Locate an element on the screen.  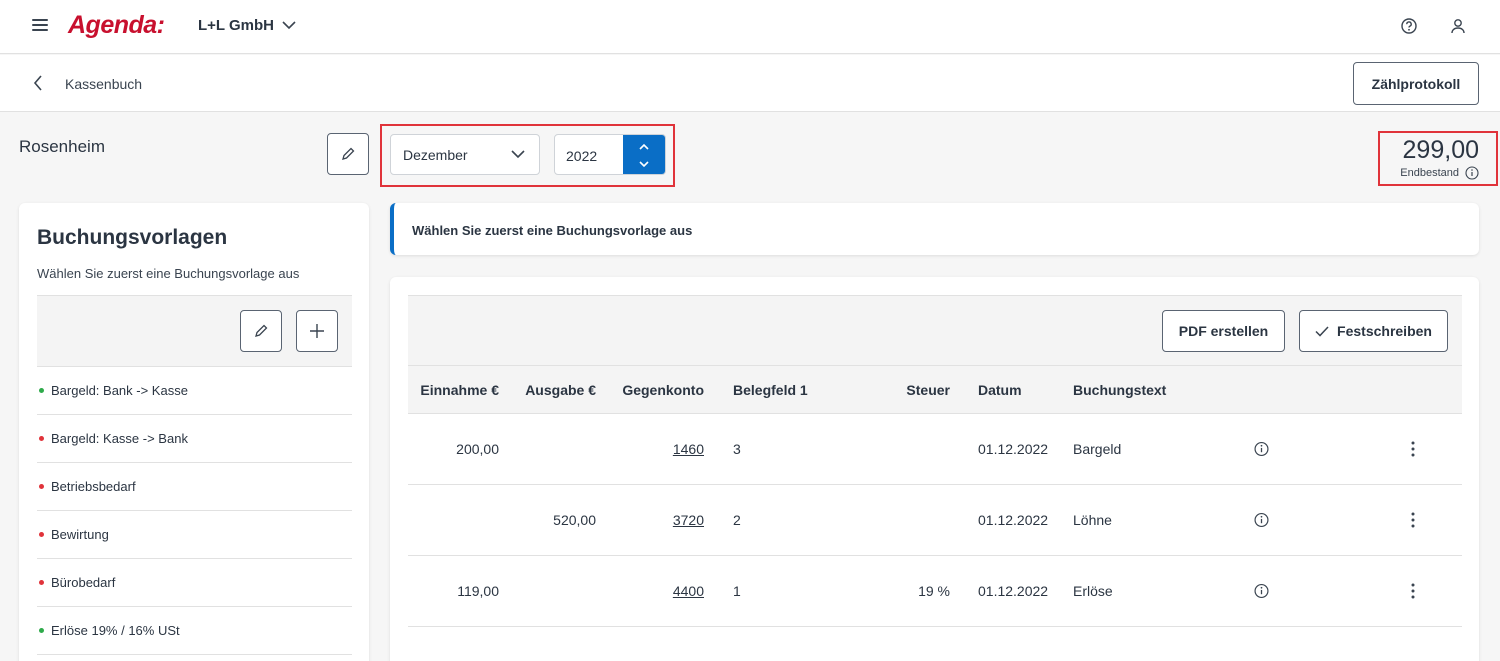
table-row: 200,00 1460 3 01.12.2022 Bargeld is located at coordinates (935, 449).